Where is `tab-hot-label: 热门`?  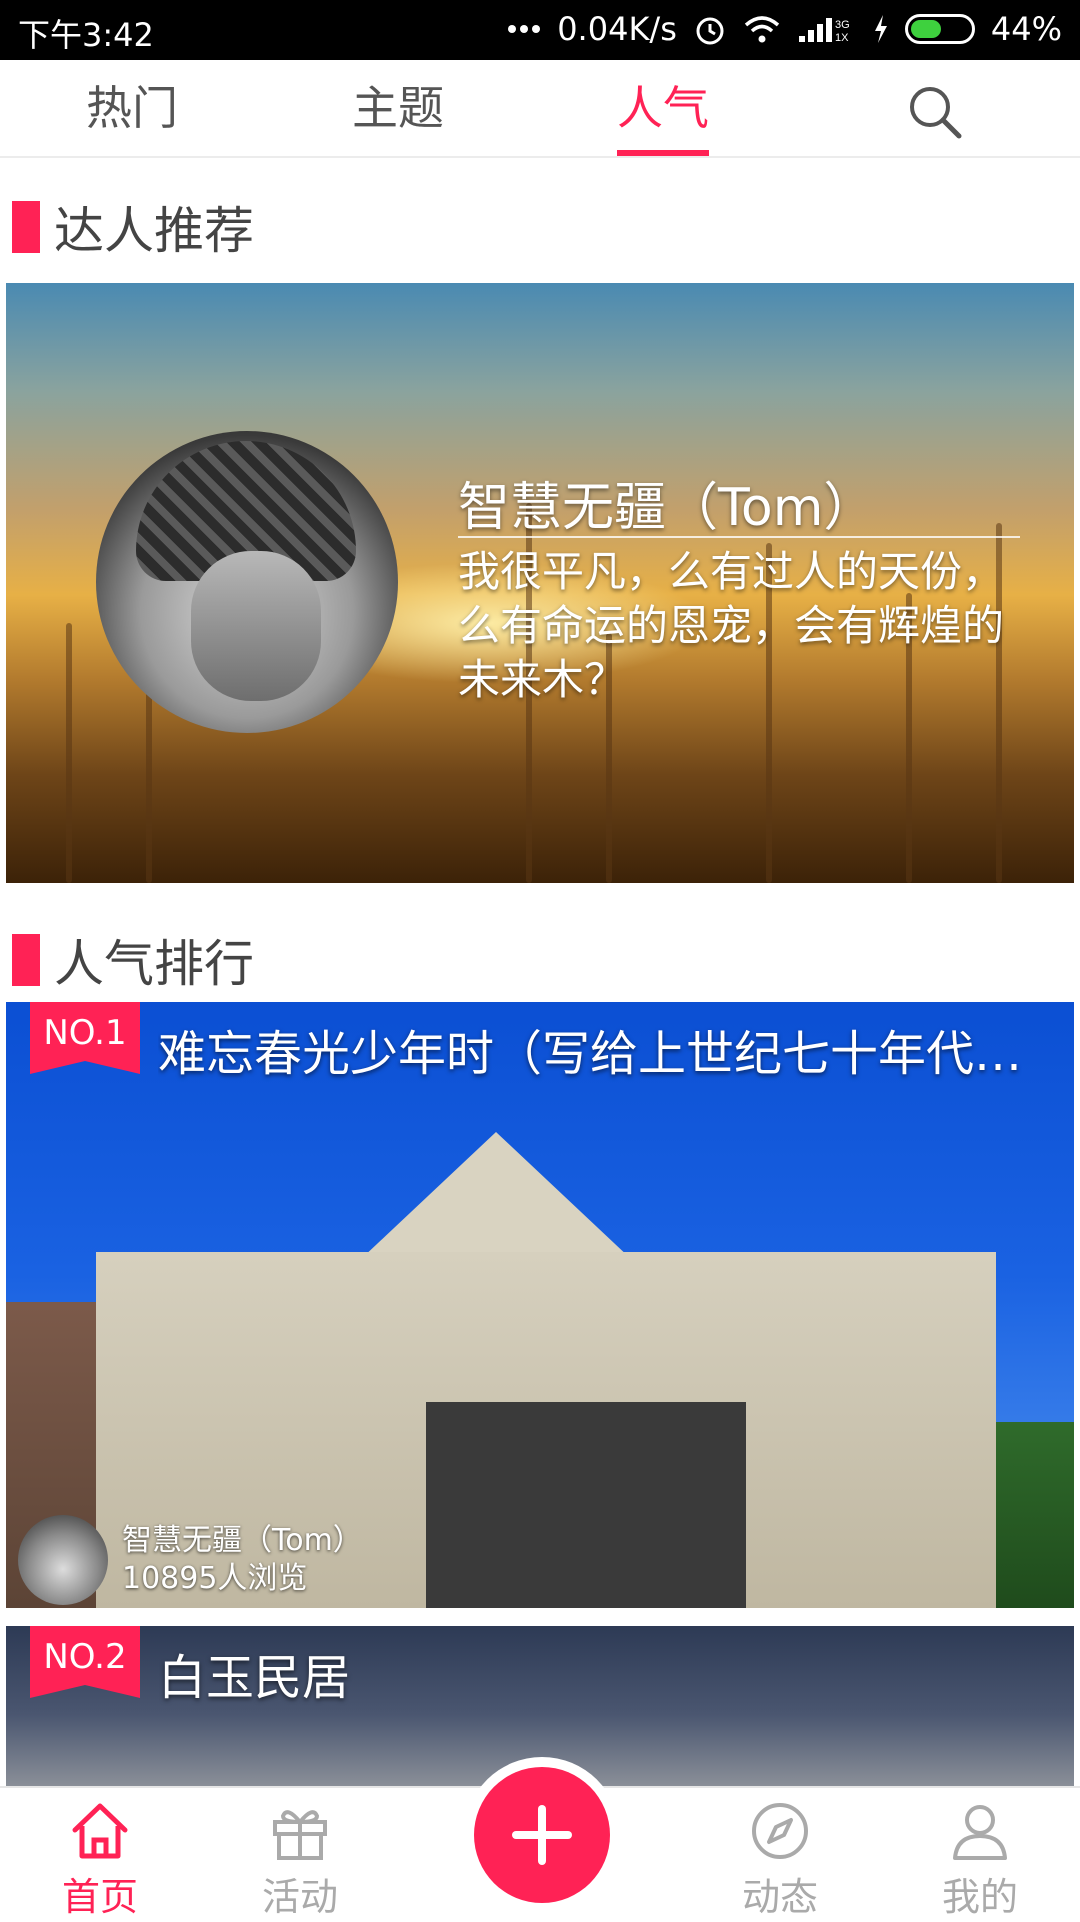
tab-hot-label: 热门 is located at coordinates (132, 108).